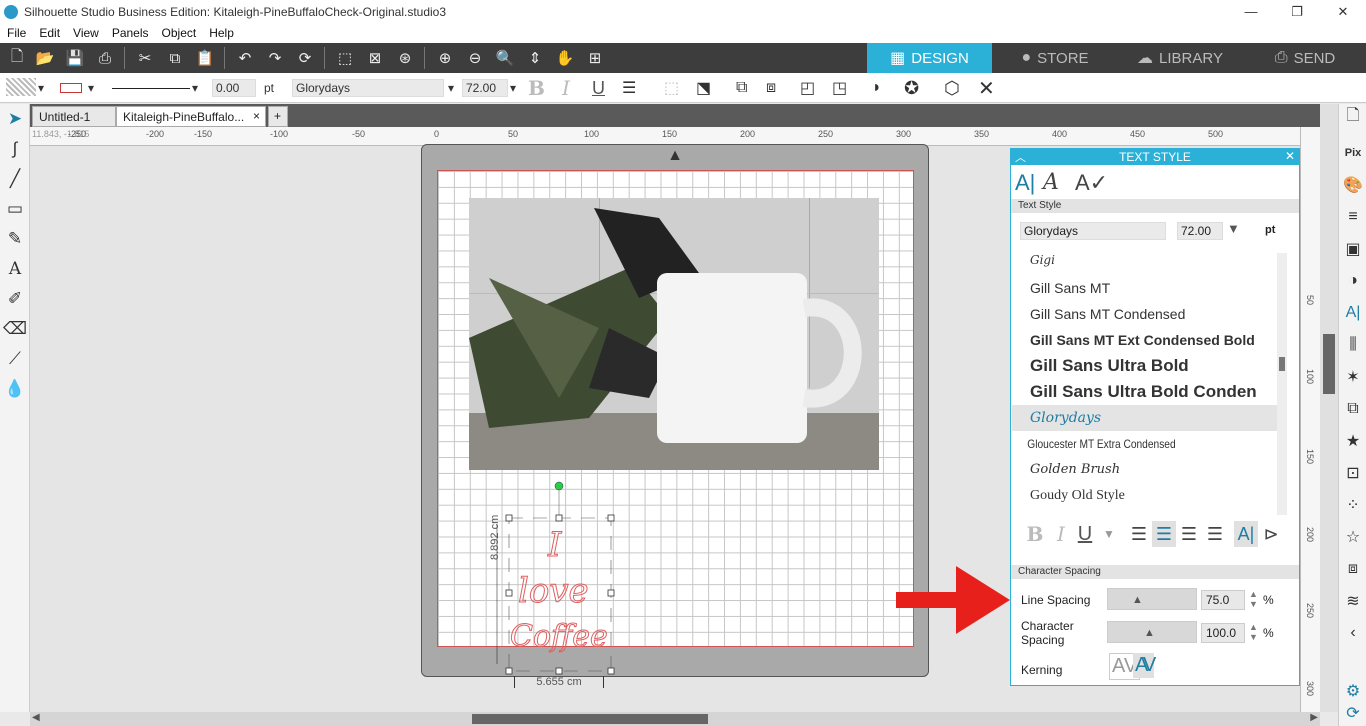 This screenshot has width=1366, height=726. Describe the element at coordinates (1353, 441) in the screenshot. I see `library-star-icon: ★` at that location.